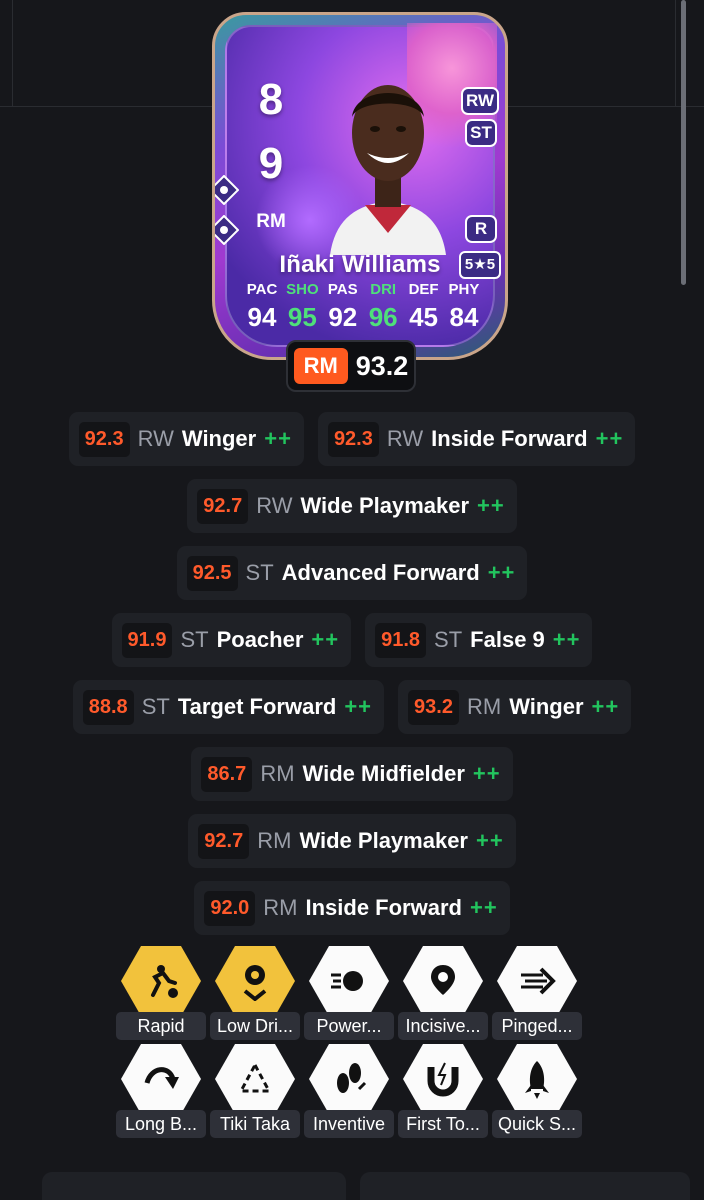 This screenshot has height=1200, width=704. What do you see at coordinates (161, 981) in the screenshot?
I see `rapid-icon` at bounding box center [161, 981].